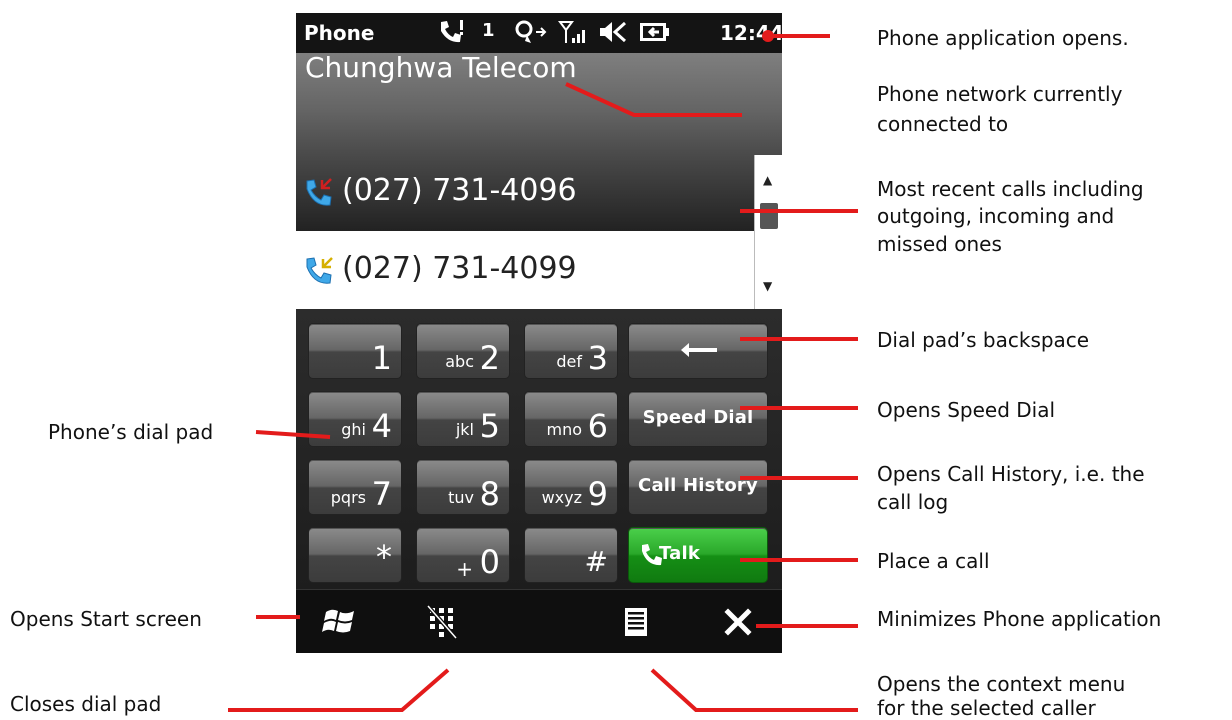 The height and width of the screenshot is (720, 1232). I want to click on annotation-backspace: Dial pad’s backspace, so click(983, 340).